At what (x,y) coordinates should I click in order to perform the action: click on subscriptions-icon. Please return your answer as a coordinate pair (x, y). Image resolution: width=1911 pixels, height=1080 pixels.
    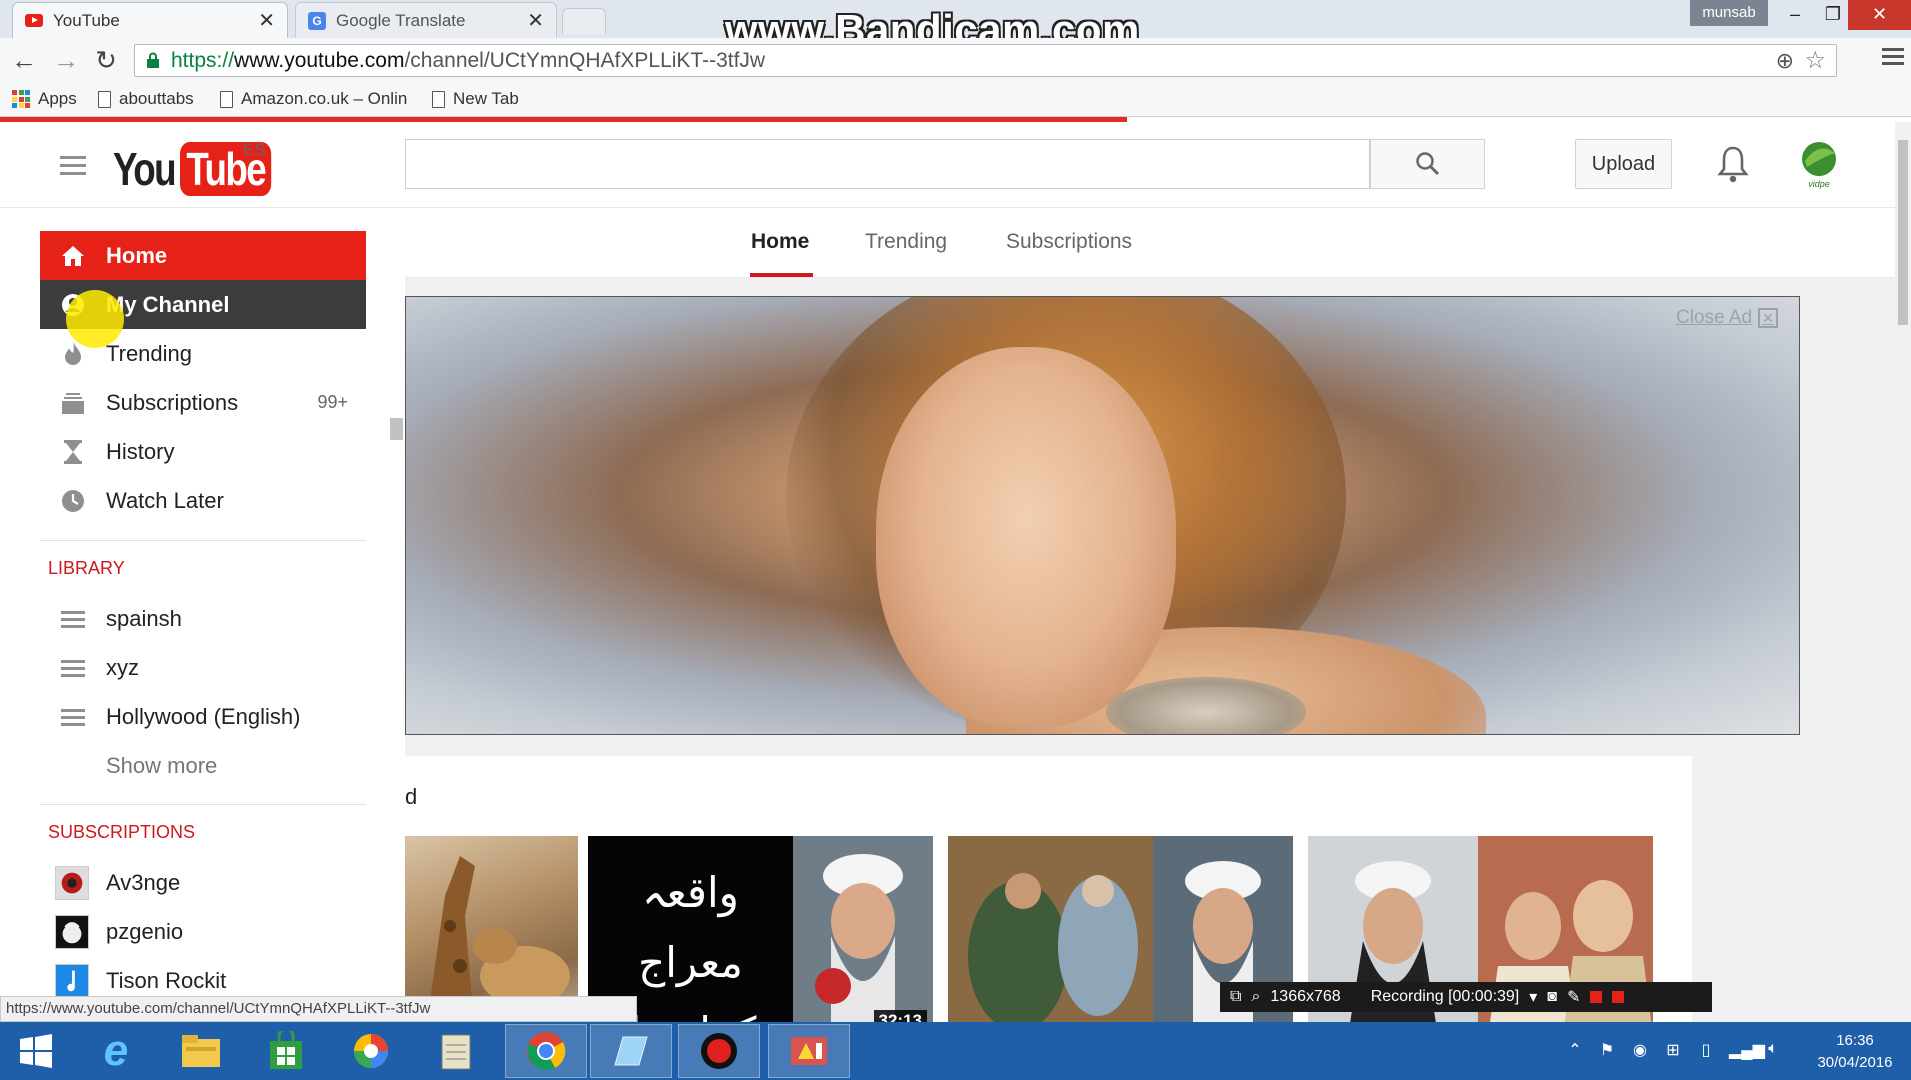
    Looking at the image, I should click on (73, 403).